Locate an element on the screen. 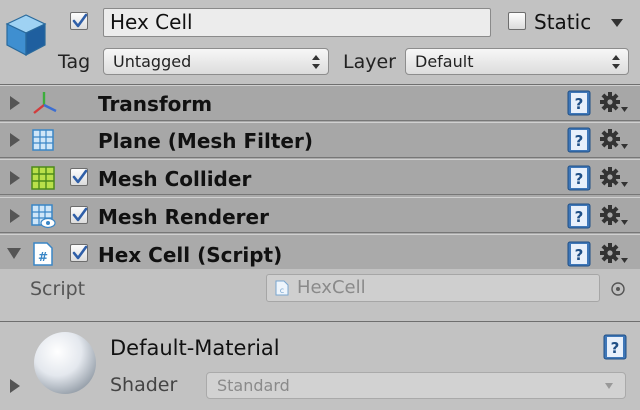 The height and width of the screenshot is (410, 640). tag-dropdown: Untagged is located at coordinates (216, 61).